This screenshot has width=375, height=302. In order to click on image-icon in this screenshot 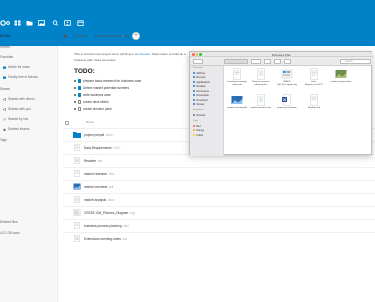, I will do `click(77, 212)`.